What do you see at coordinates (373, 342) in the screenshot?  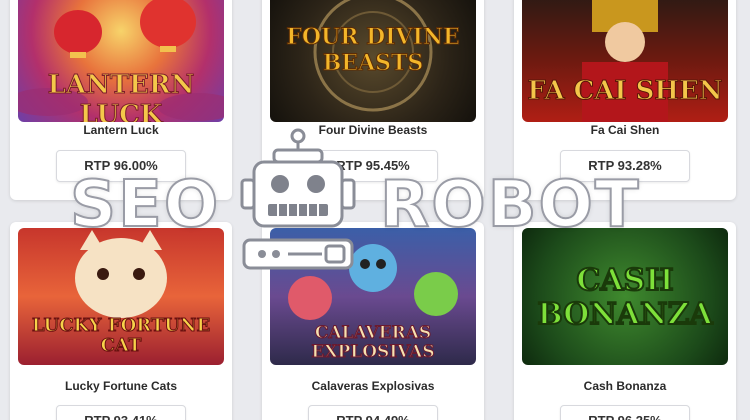 I see `game-logo-text: CALAVERAS EXPLOSIVAS` at bounding box center [373, 342].